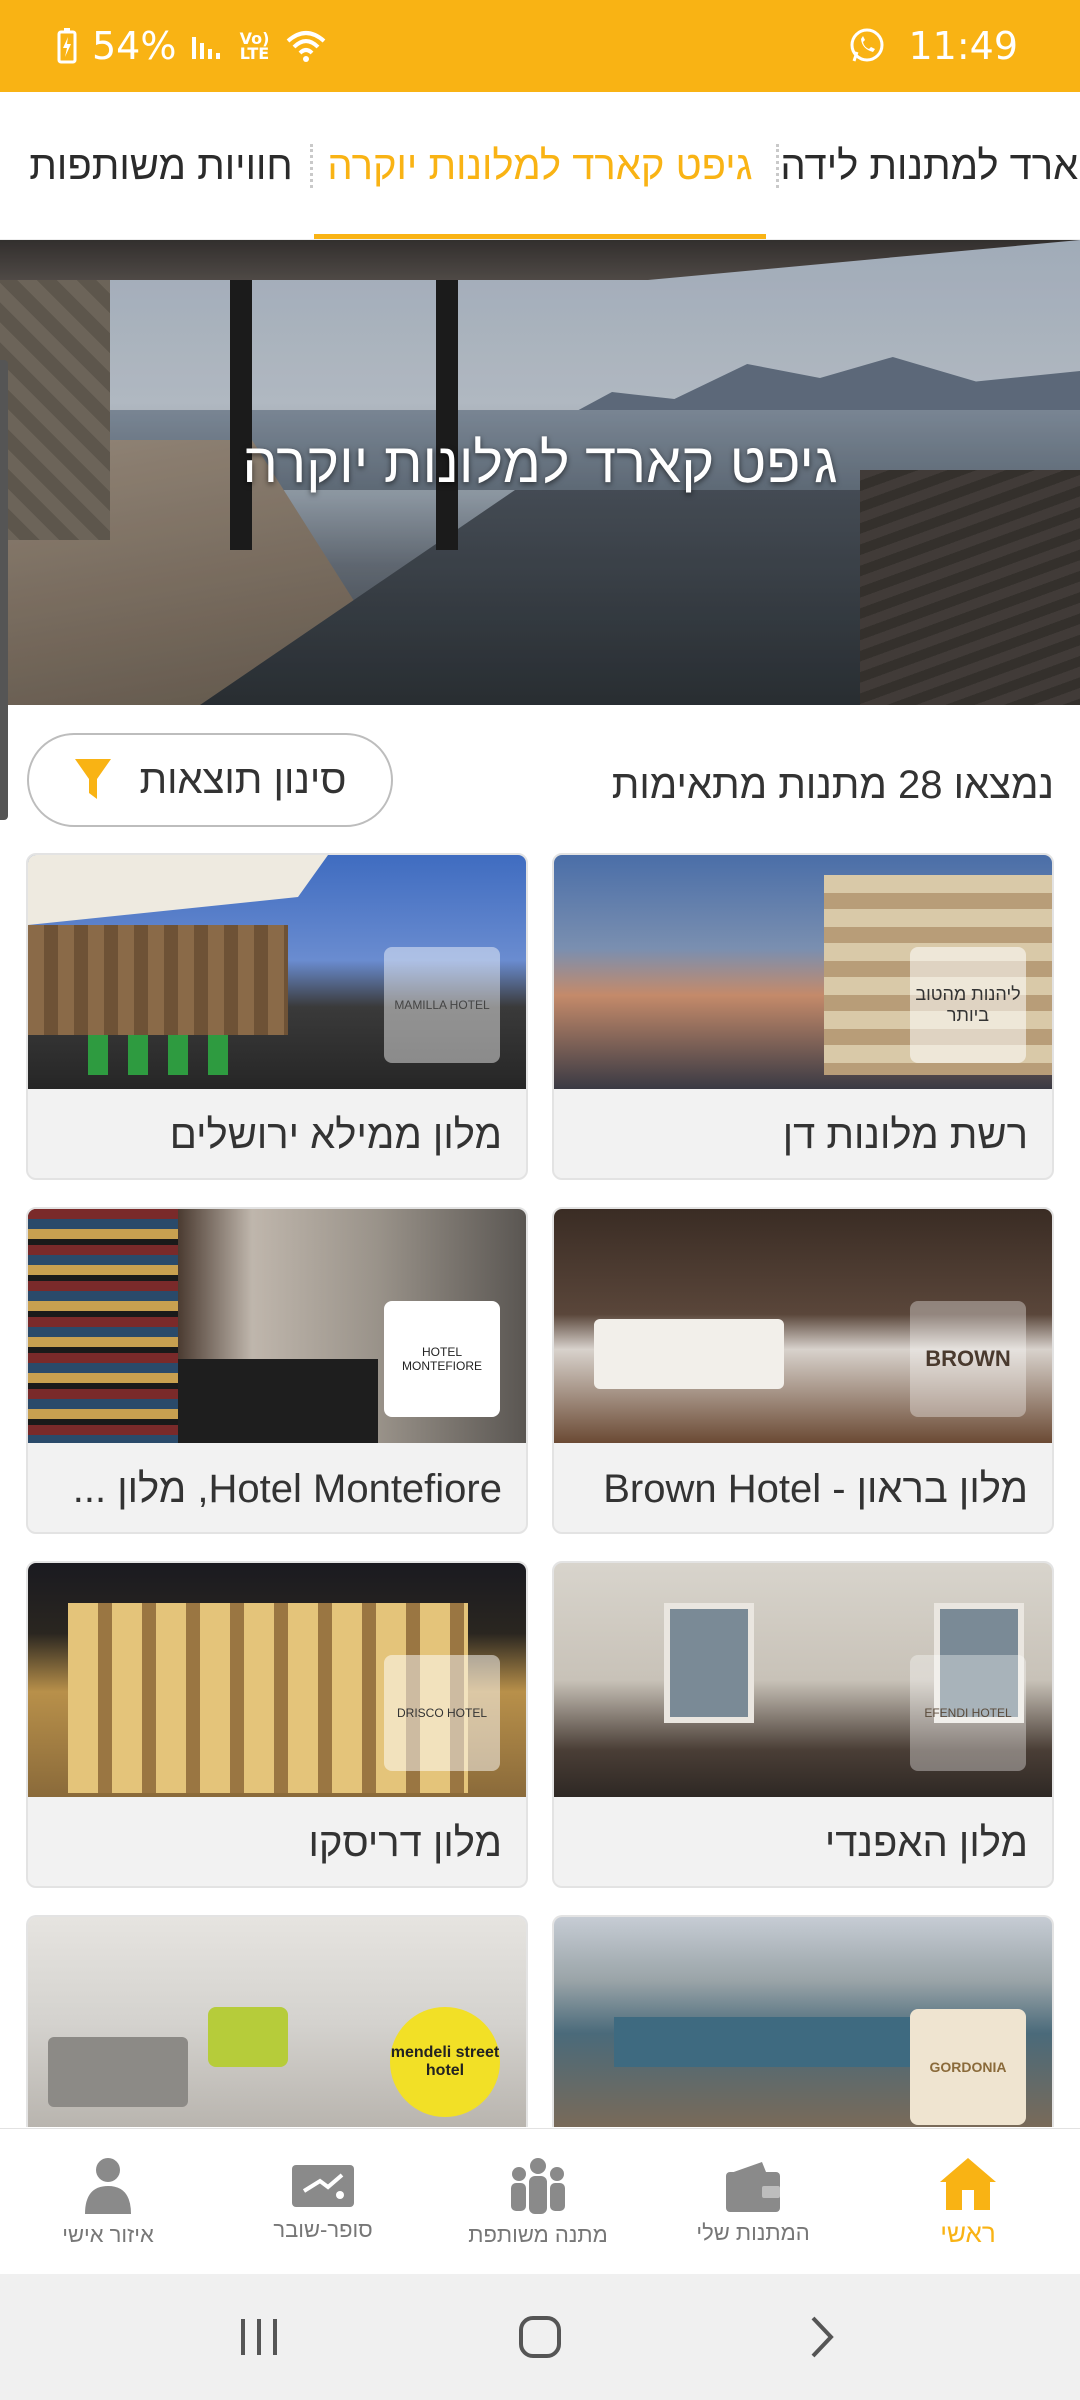 The width and height of the screenshot is (1080, 2400). Describe the element at coordinates (442, 1359) in the screenshot. I see `card-logo: HOTEL MONTEFIORE` at that location.